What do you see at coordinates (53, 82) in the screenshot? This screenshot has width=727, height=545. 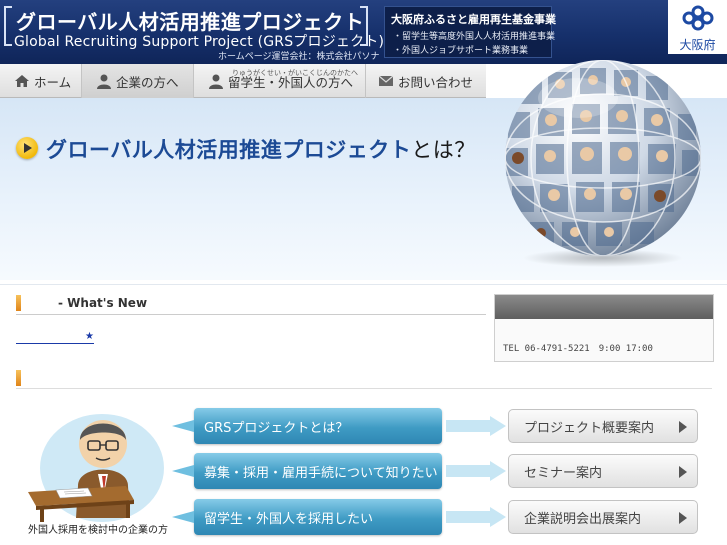 I see `nav-home-label: ホーム` at bounding box center [53, 82].